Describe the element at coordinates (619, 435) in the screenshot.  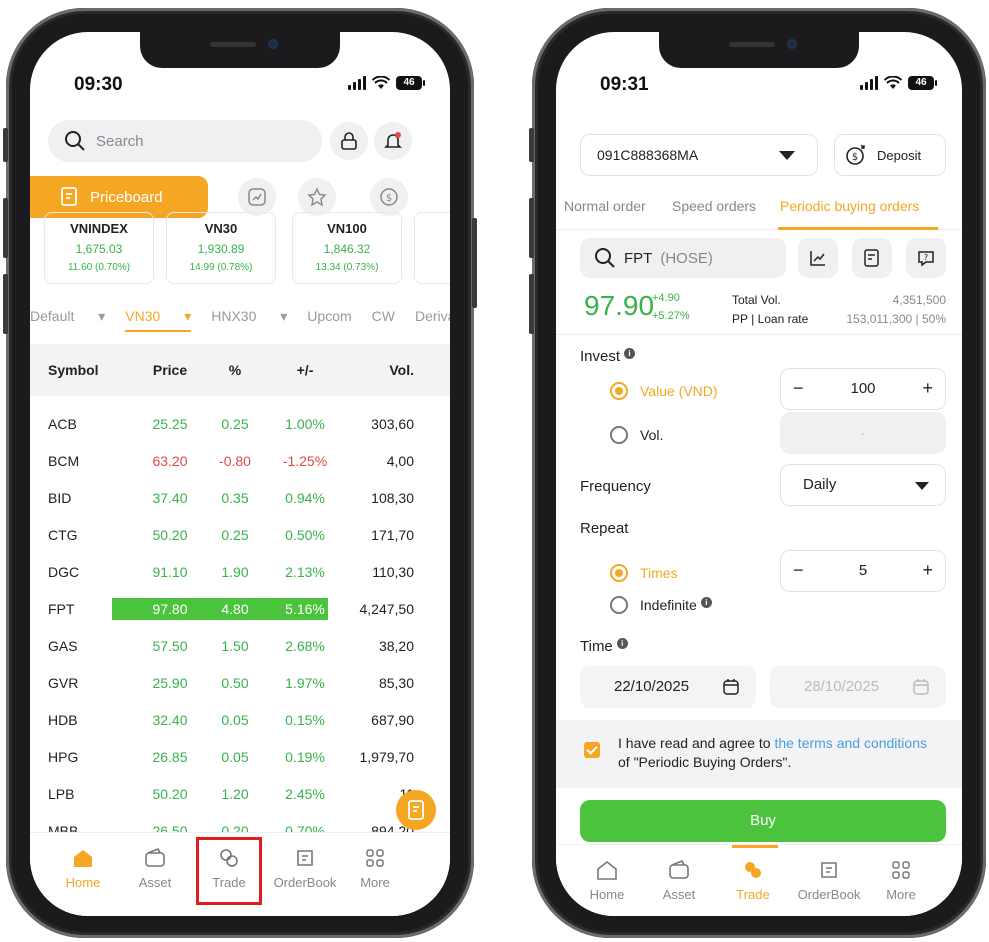
I see `radio-vol` at that location.